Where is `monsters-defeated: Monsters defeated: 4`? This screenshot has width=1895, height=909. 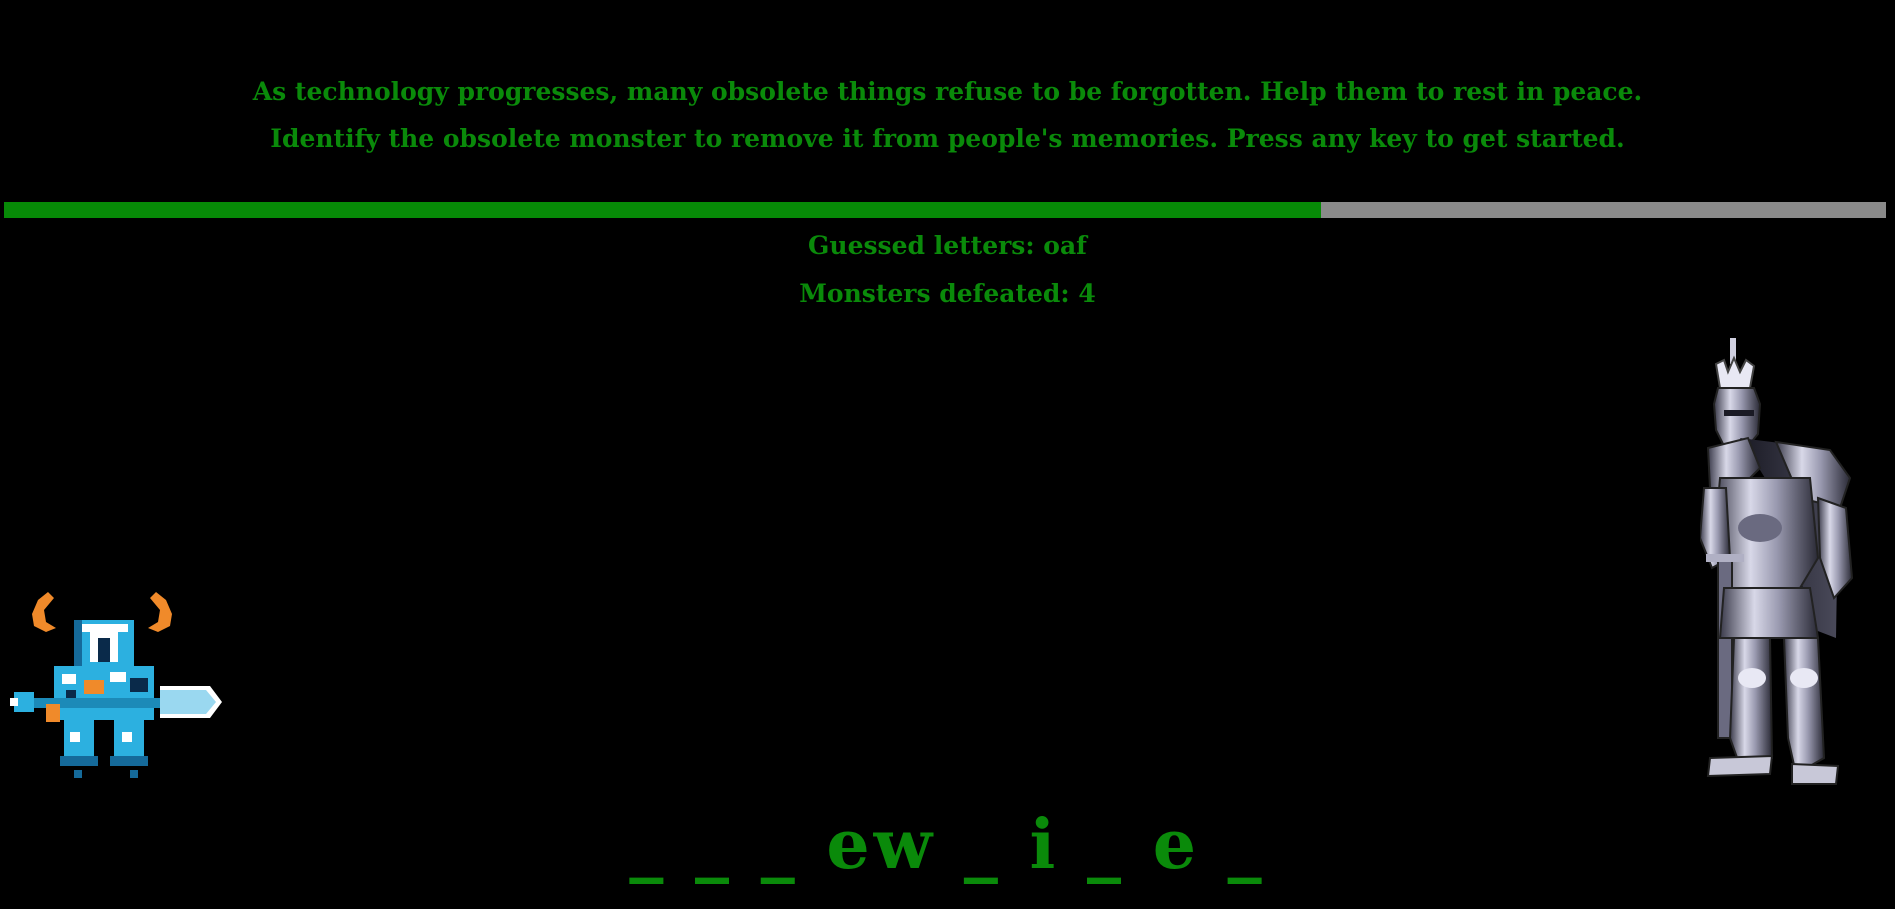 monsters-defeated: Monsters defeated: 4 is located at coordinates (947, 293).